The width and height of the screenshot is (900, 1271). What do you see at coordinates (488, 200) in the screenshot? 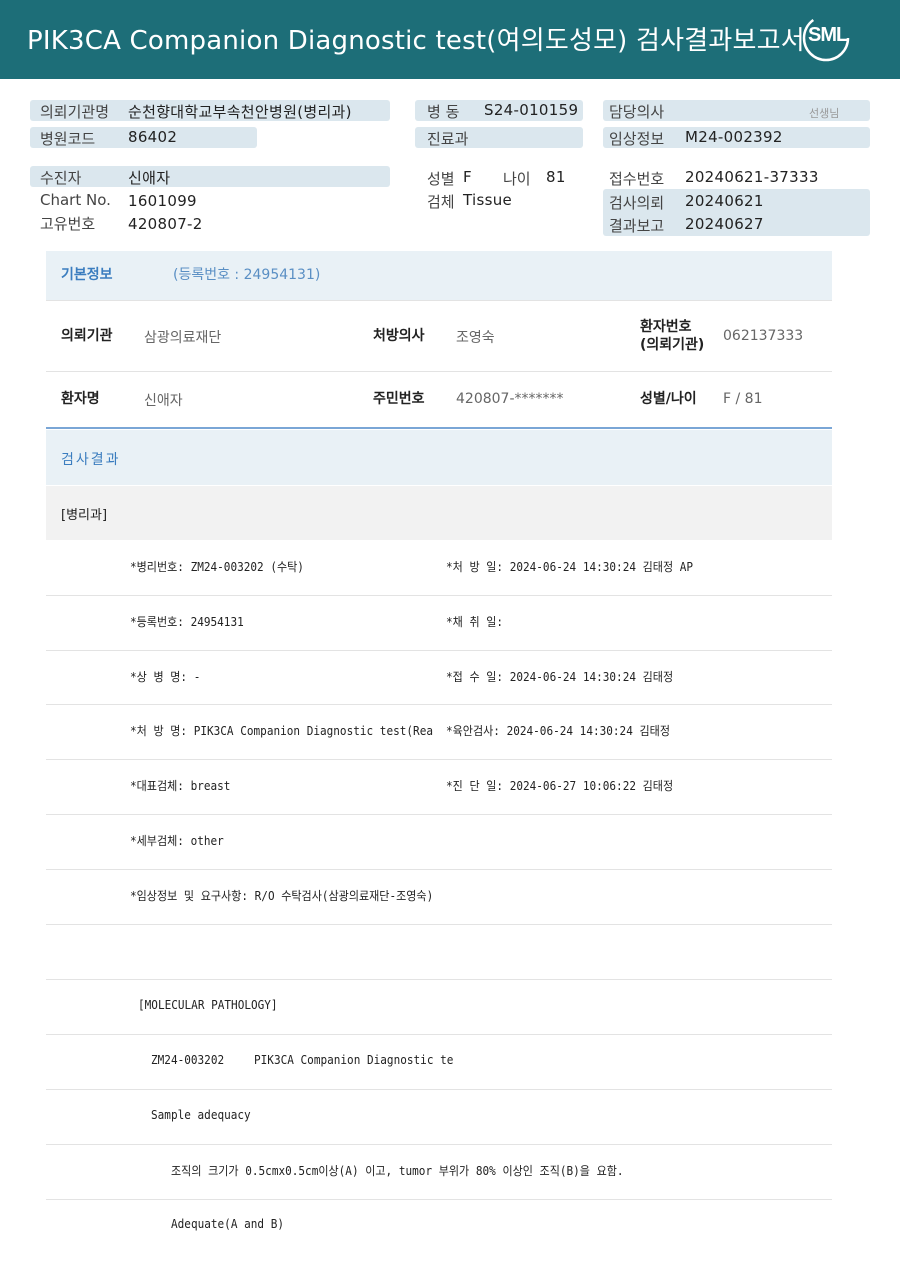
I see `specimen-value: Tissue` at bounding box center [488, 200].